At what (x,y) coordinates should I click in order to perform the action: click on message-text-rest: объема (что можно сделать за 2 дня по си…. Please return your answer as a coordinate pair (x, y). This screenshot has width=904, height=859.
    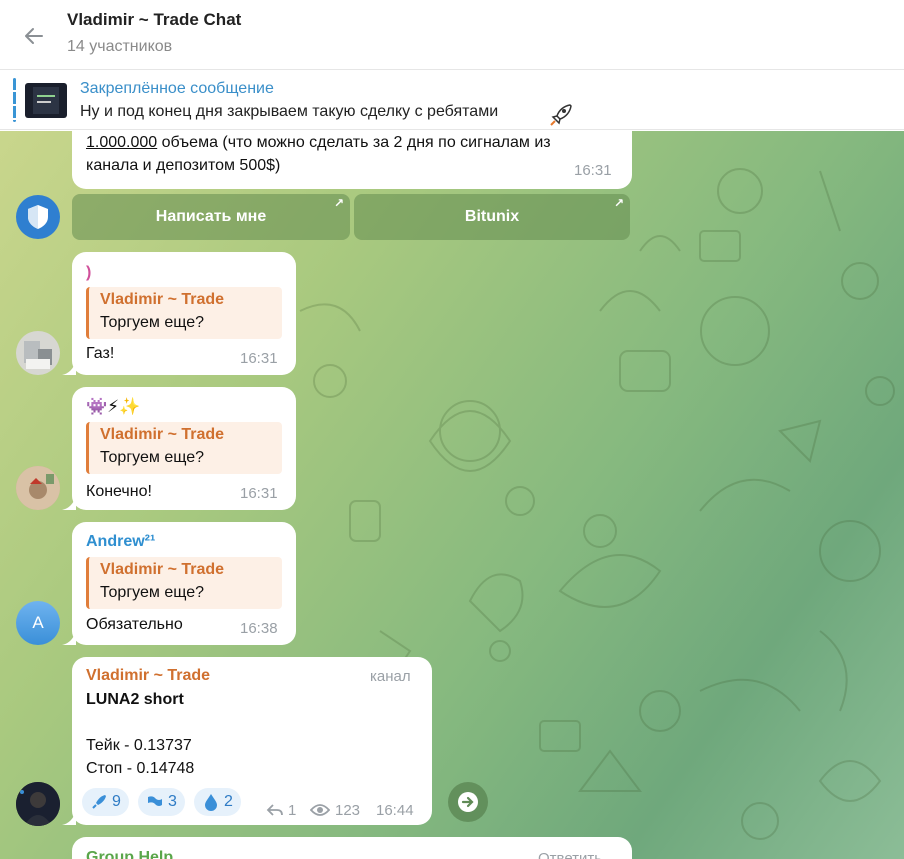
    Looking at the image, I should click on (354, 142).